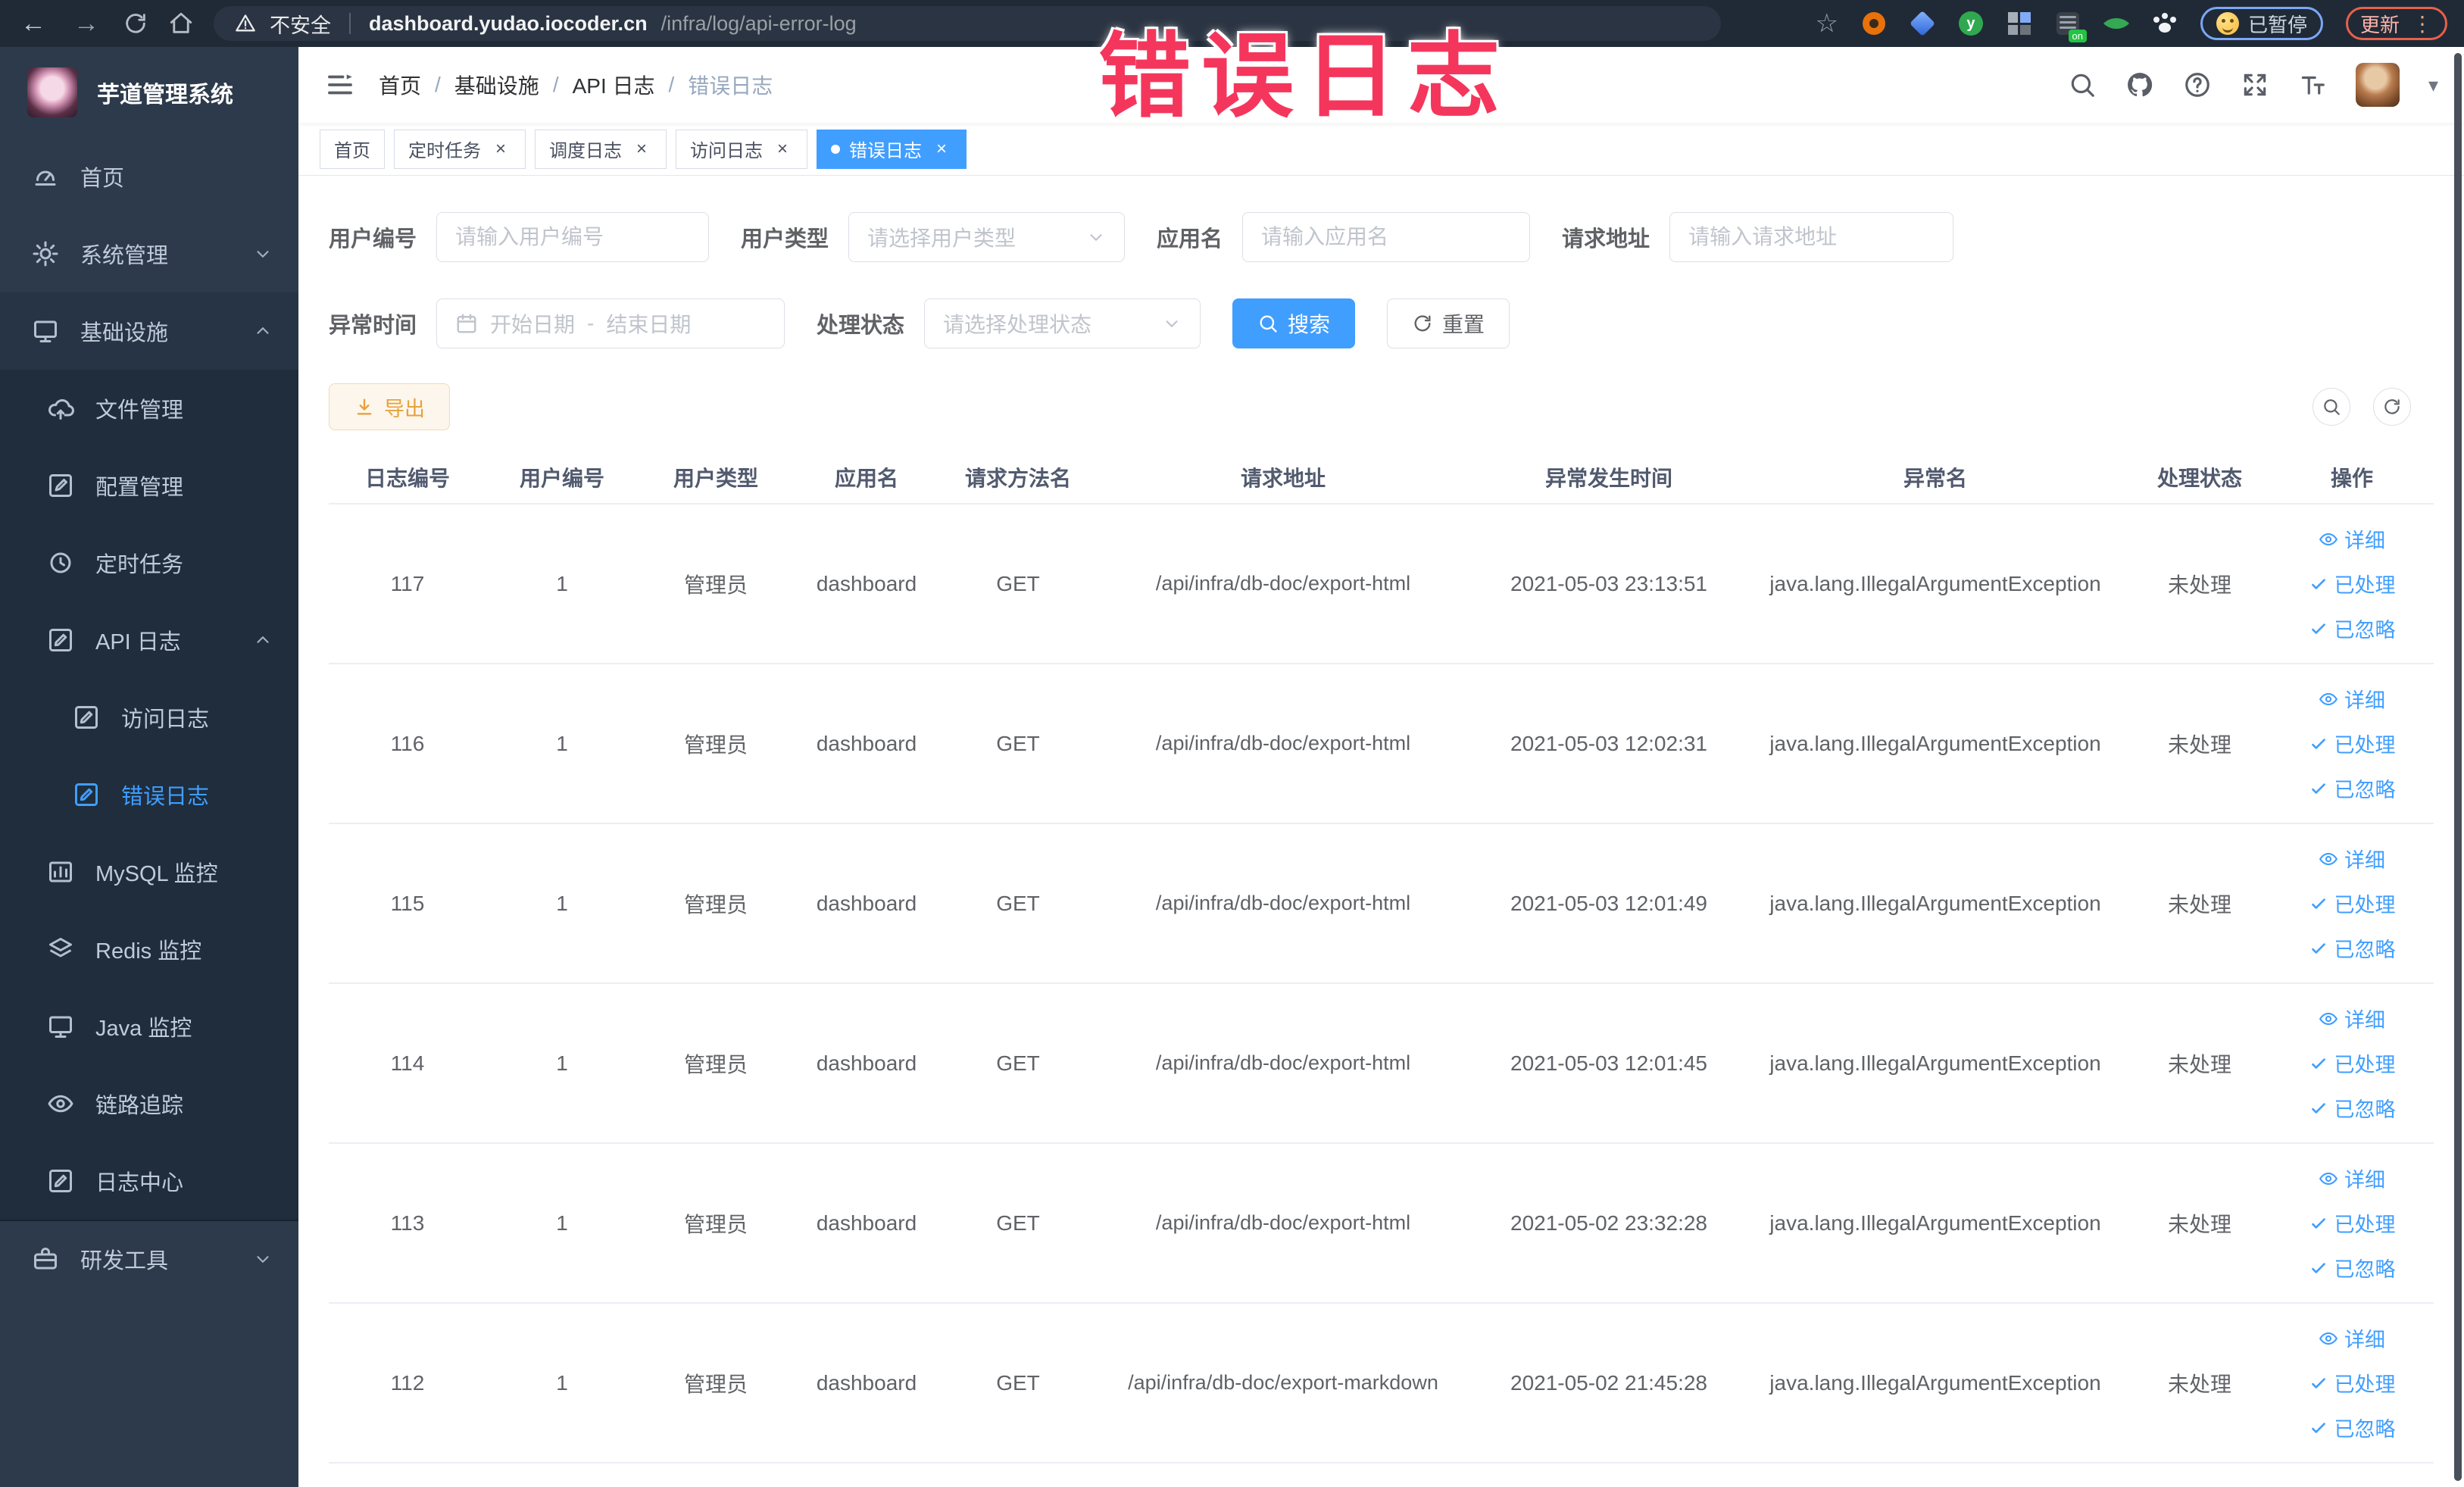  Describe the element at coordinates (1811, 237) in the screenshot. I see `request-url-input` at that location.